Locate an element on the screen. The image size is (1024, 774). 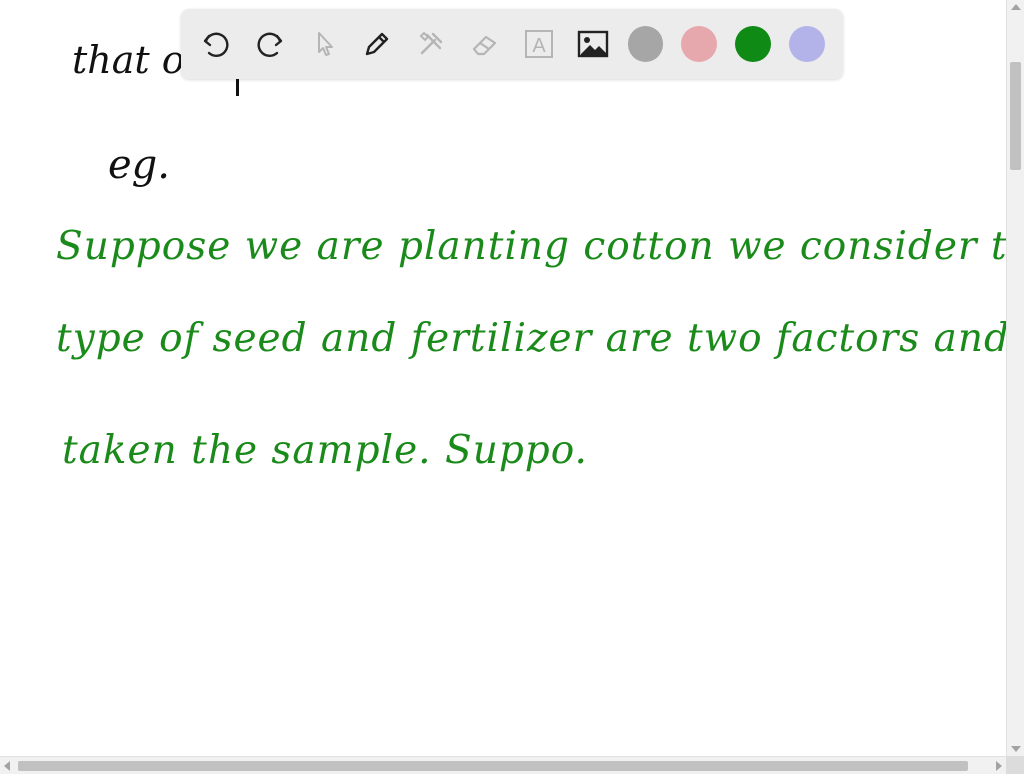
text-tool-label: A is located at coordinates (539, 46).